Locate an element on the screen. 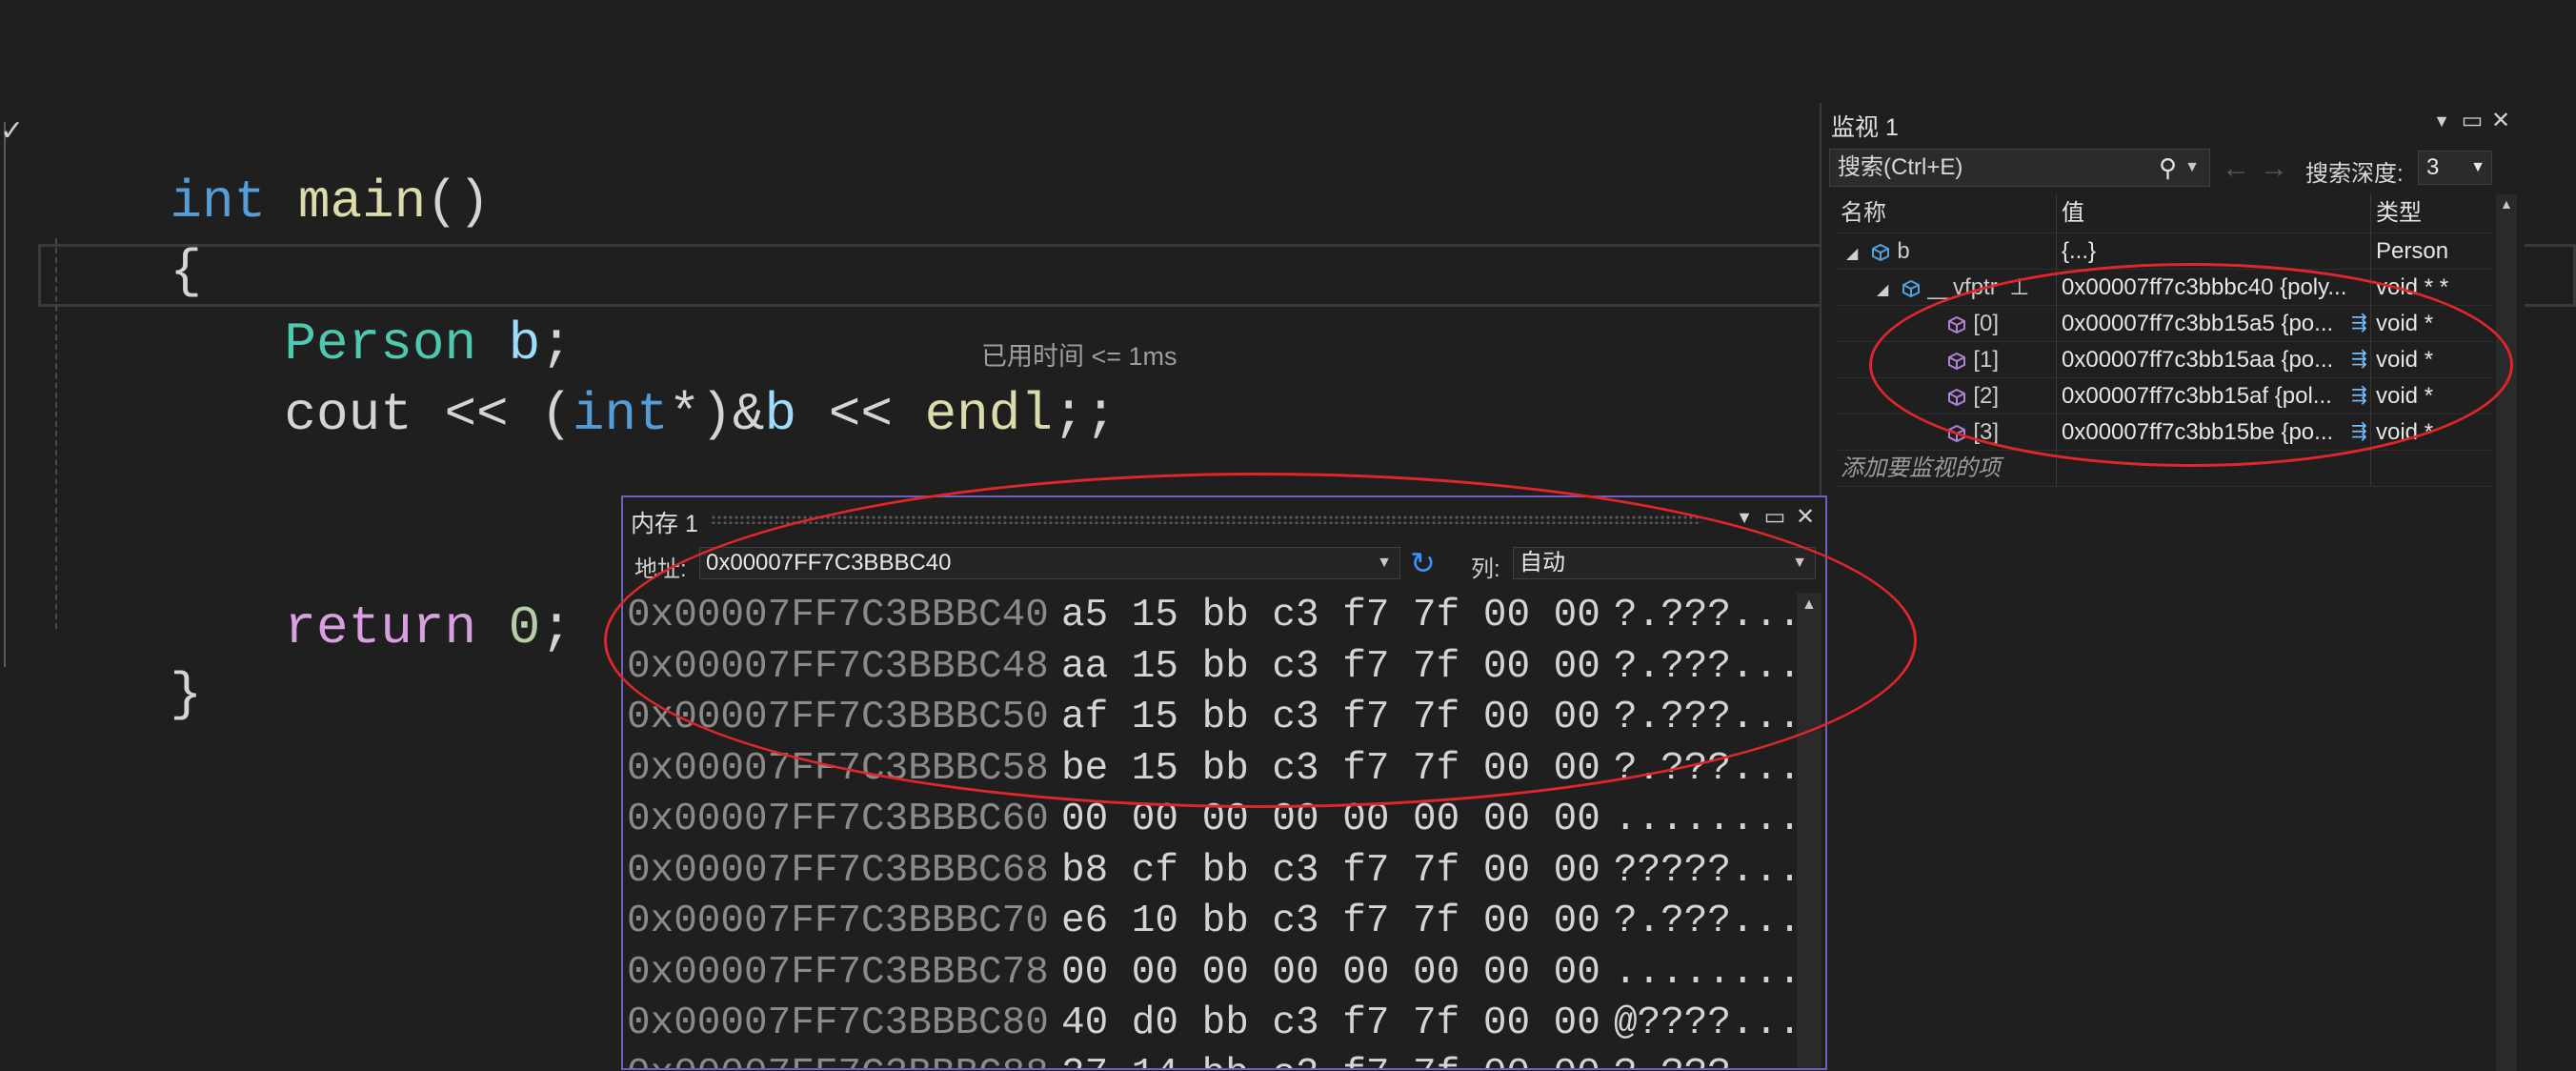  code-token: cout << ( is located at coordinates (429, 414).